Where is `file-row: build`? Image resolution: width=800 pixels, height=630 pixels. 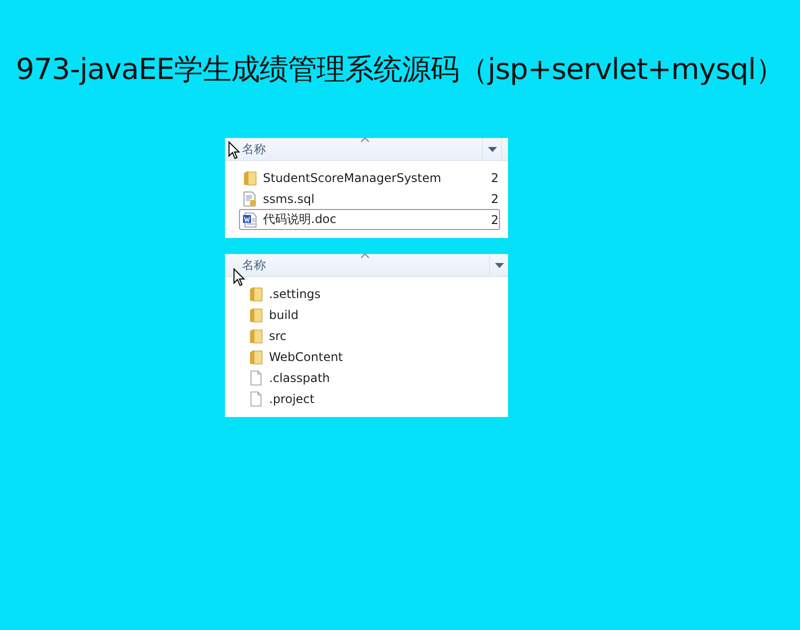 file-row: build is located at coordinates (362, 314).